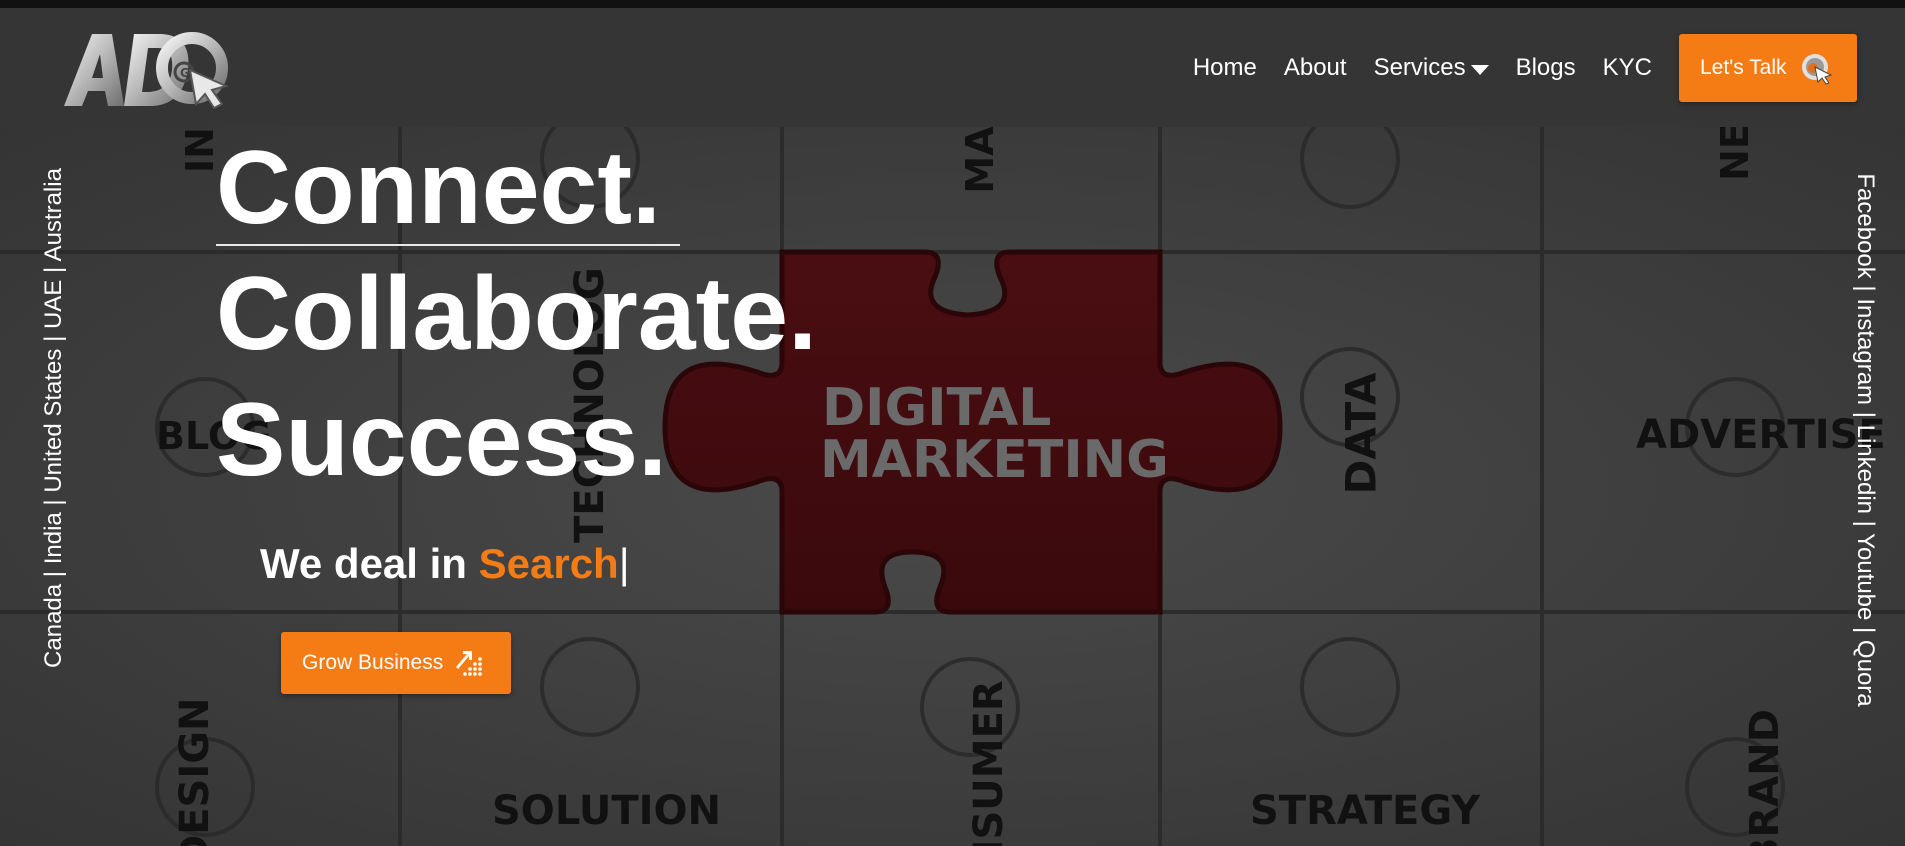 The image size is (1905, 846). I want to click on bg-word-consumer: NSUMER, so click(989, 763).